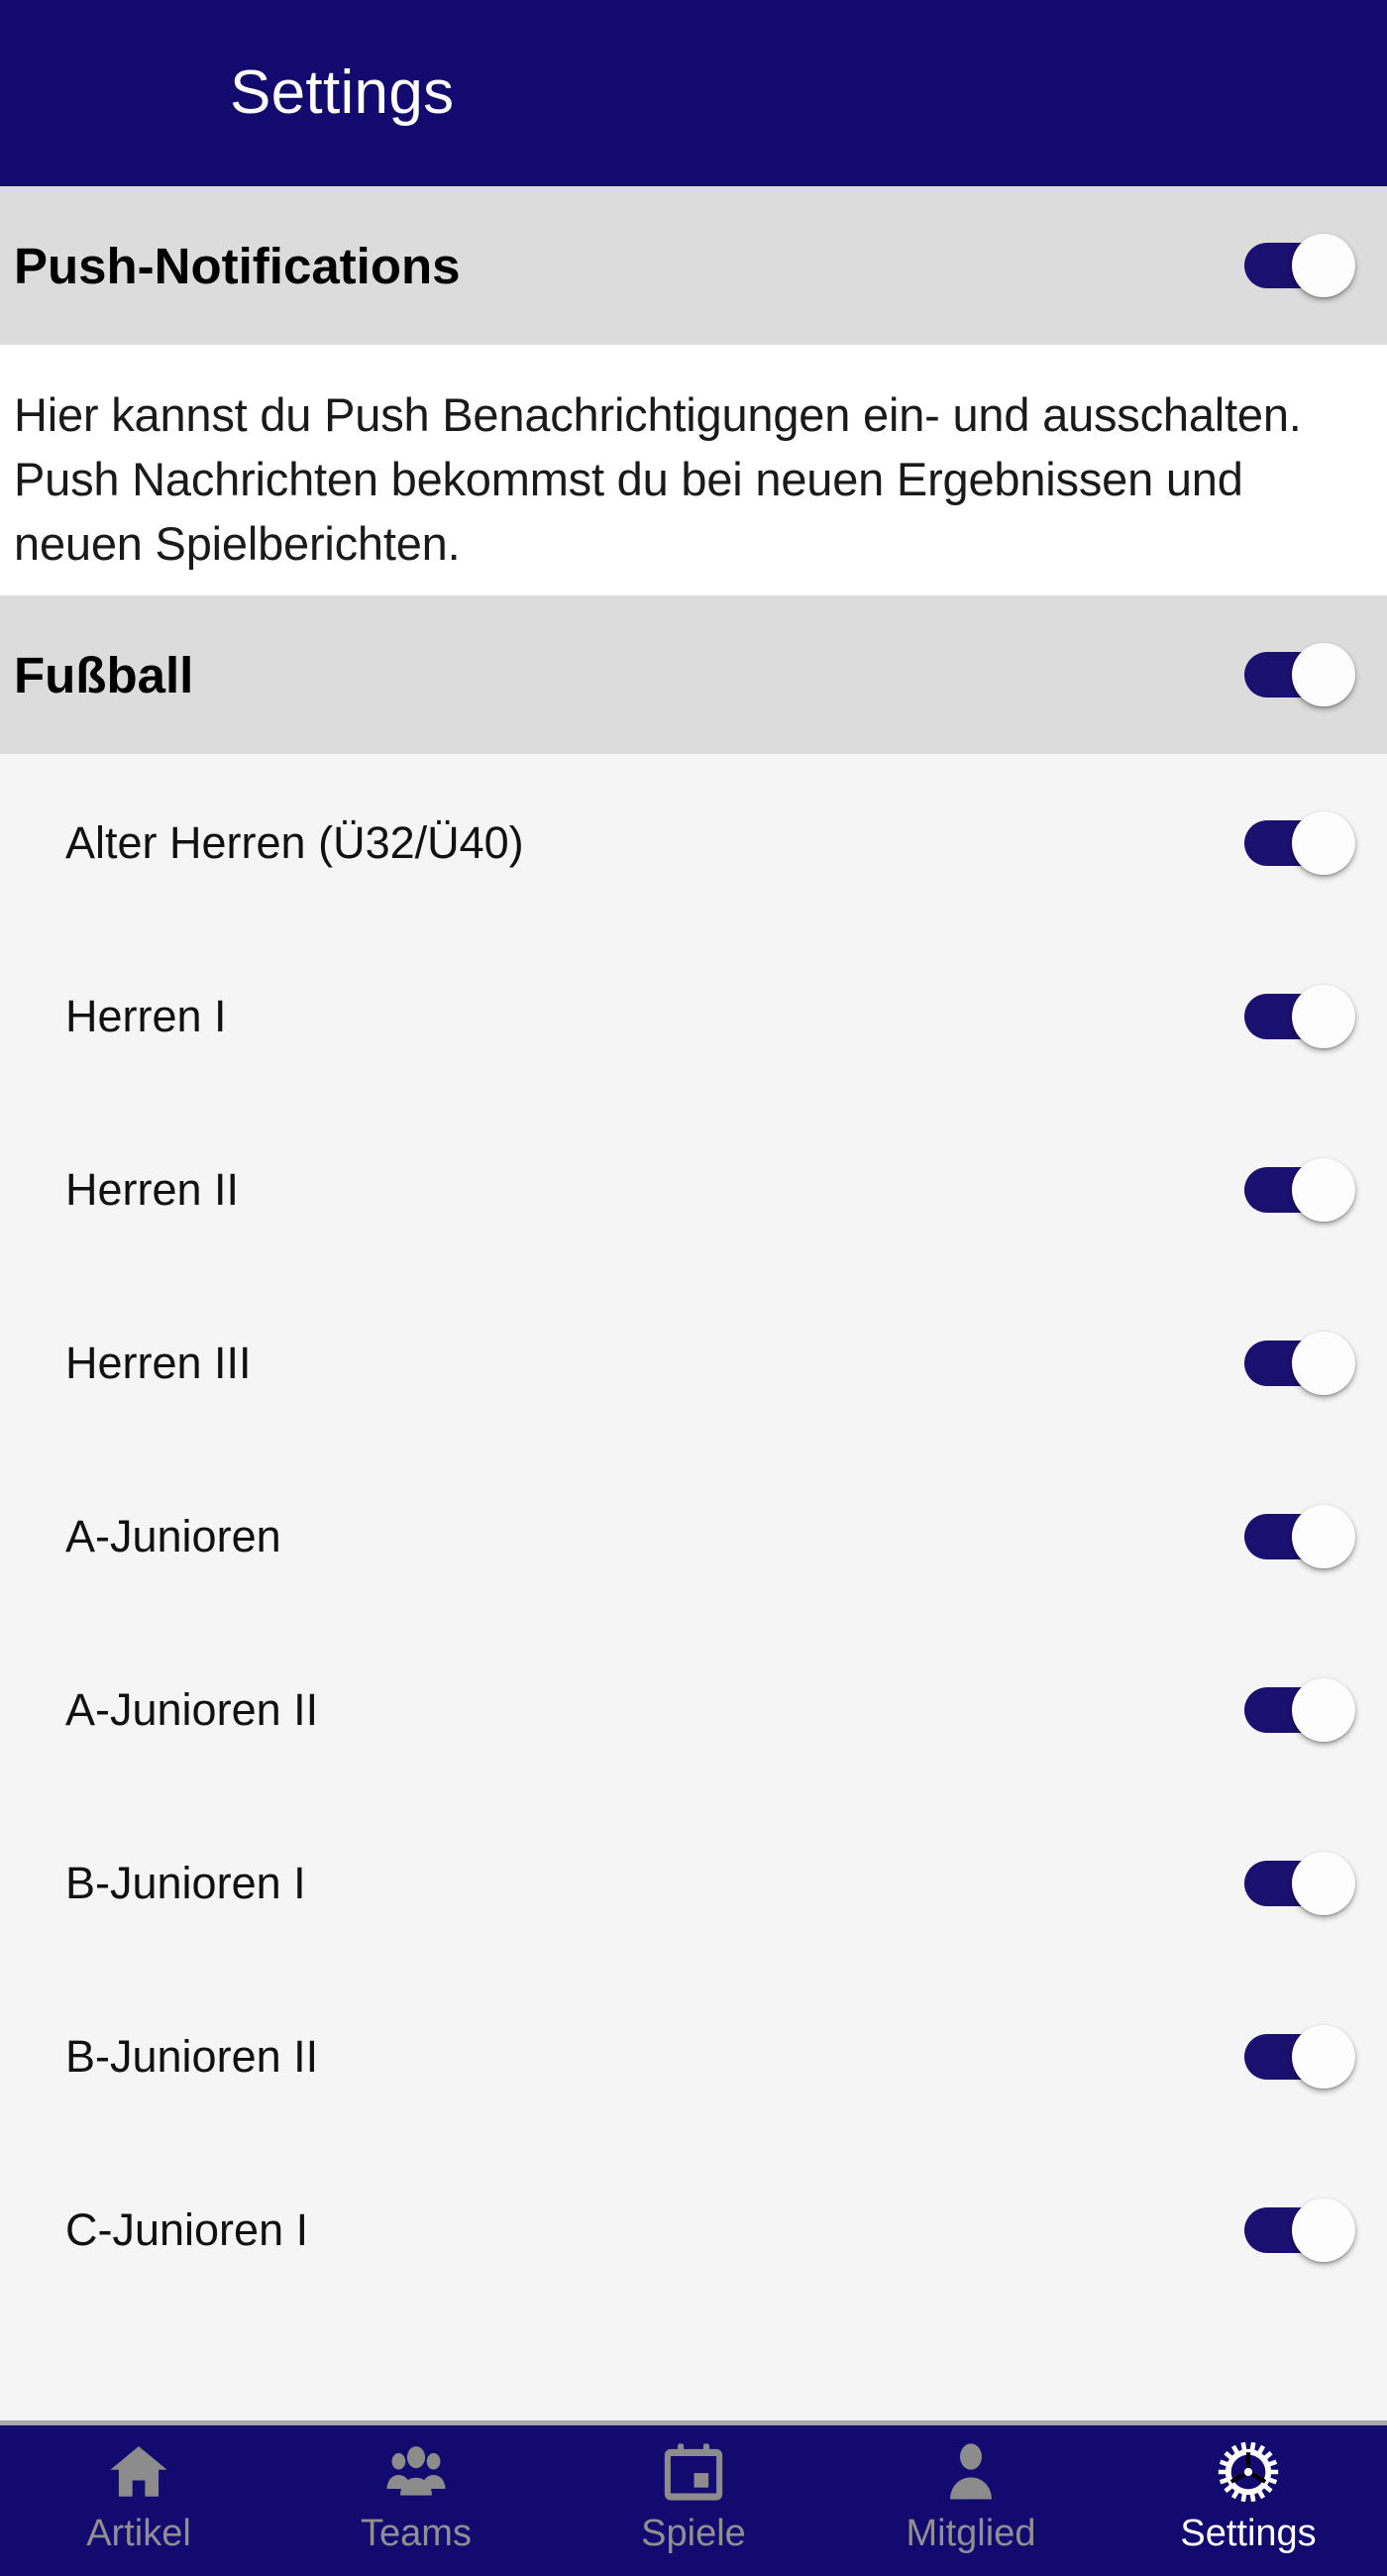  I want to click on team-row: Herren III, so click(693, 1362).